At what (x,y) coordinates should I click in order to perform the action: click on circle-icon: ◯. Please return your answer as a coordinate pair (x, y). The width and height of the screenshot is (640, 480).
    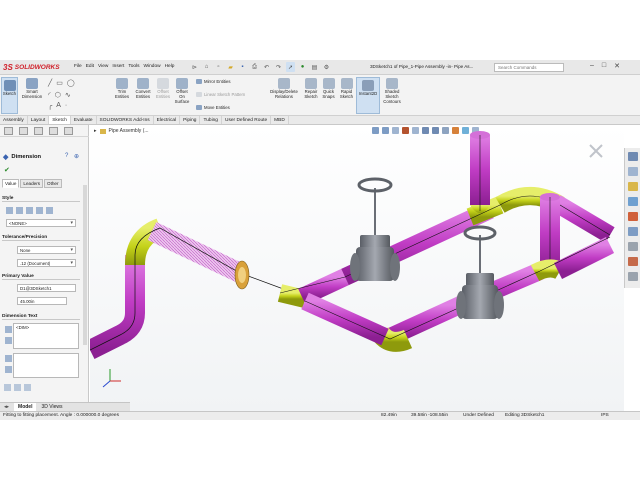
    Looking at the image, I should click on (71, 83).